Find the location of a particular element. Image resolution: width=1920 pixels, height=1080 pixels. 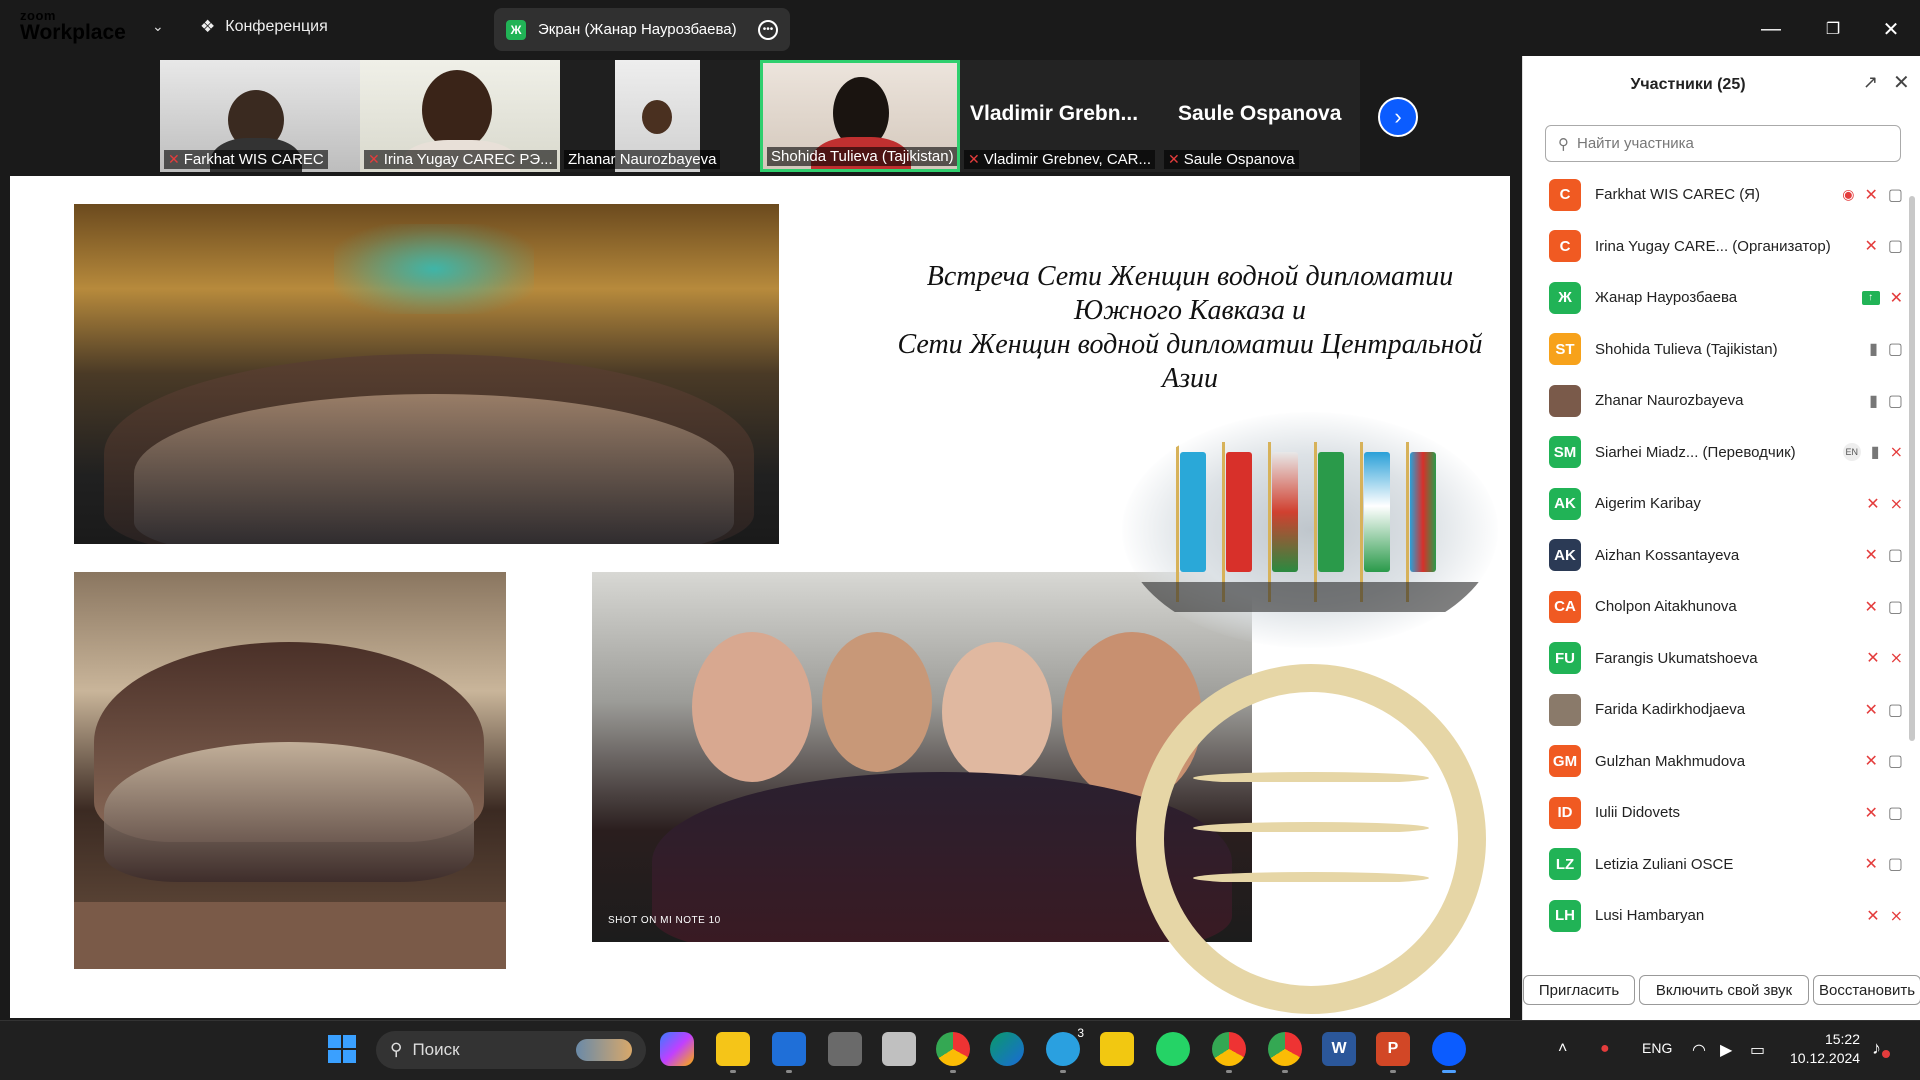

screen-share-icon: ↑ is located at coordinates (1870, 297).